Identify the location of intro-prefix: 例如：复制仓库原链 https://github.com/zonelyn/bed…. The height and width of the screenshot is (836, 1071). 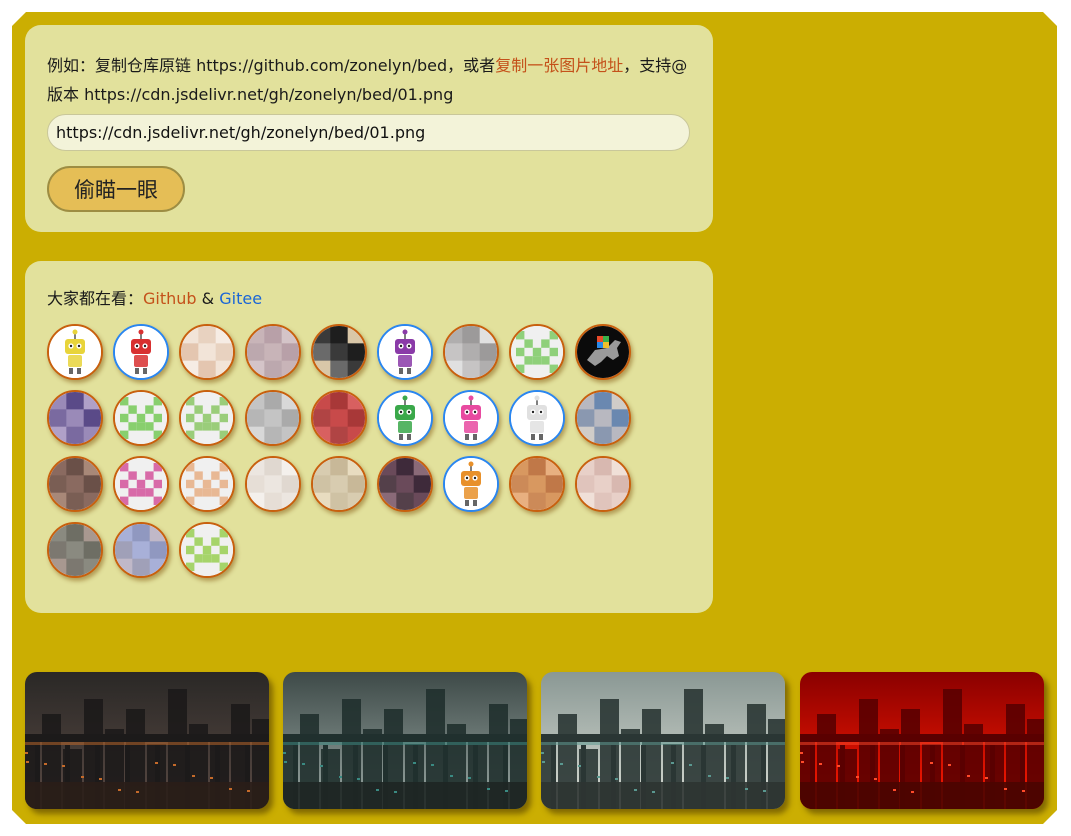
(271, 65).